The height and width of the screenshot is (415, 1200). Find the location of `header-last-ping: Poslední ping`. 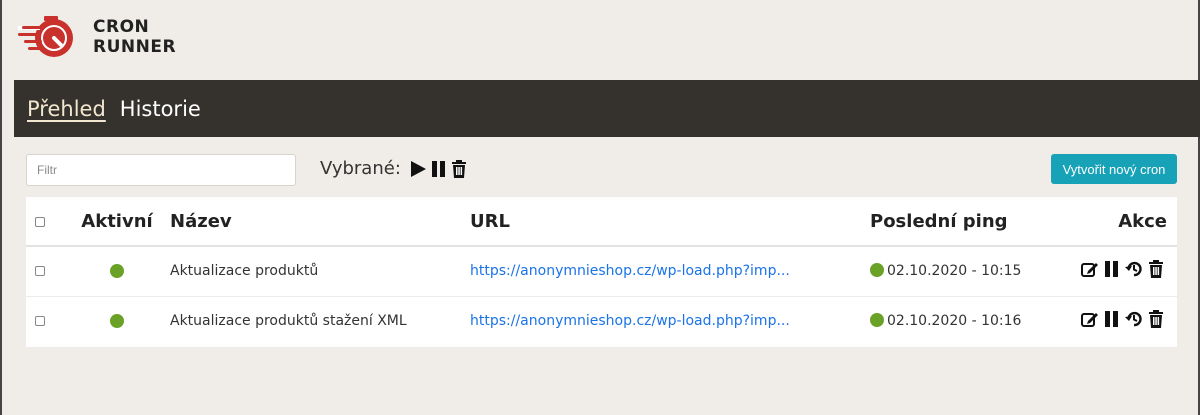

header-last-ping: Poslední ping is located at coordinates (970, 222).